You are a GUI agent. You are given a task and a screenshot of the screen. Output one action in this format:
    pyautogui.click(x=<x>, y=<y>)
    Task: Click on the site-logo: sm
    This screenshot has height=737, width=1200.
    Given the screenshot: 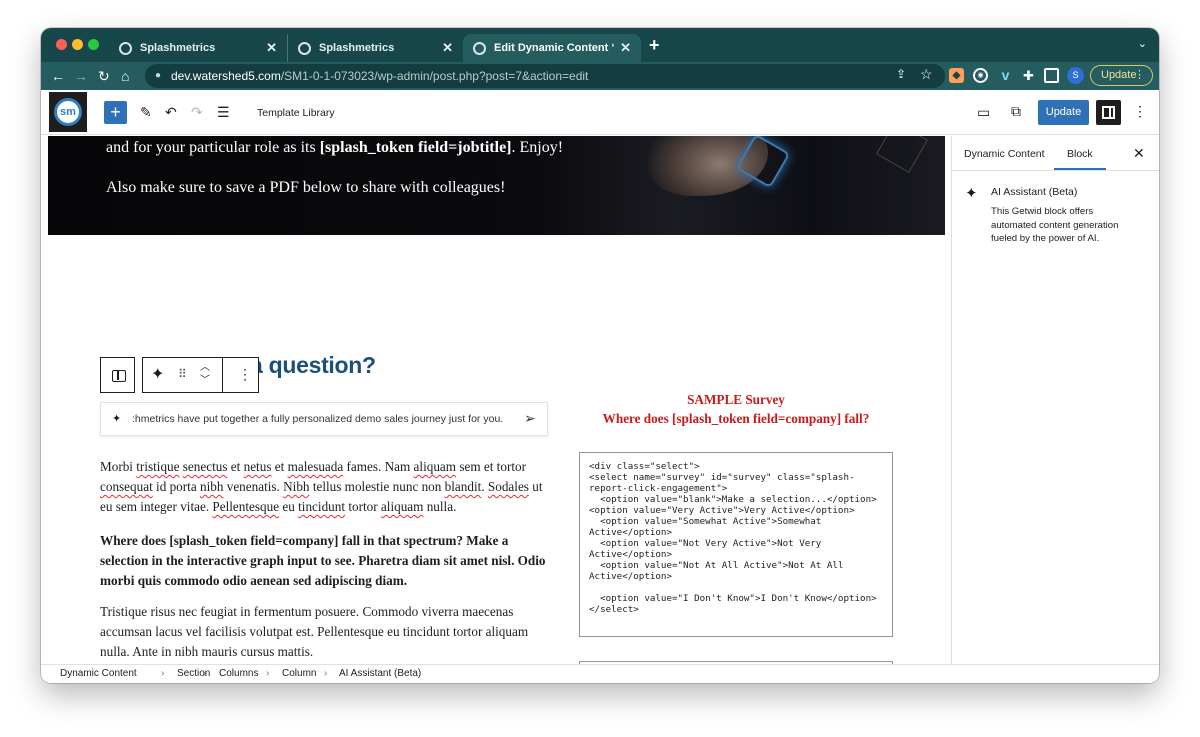 What is the action you would take?
    pyautogui.click(x=68, y=112)
    